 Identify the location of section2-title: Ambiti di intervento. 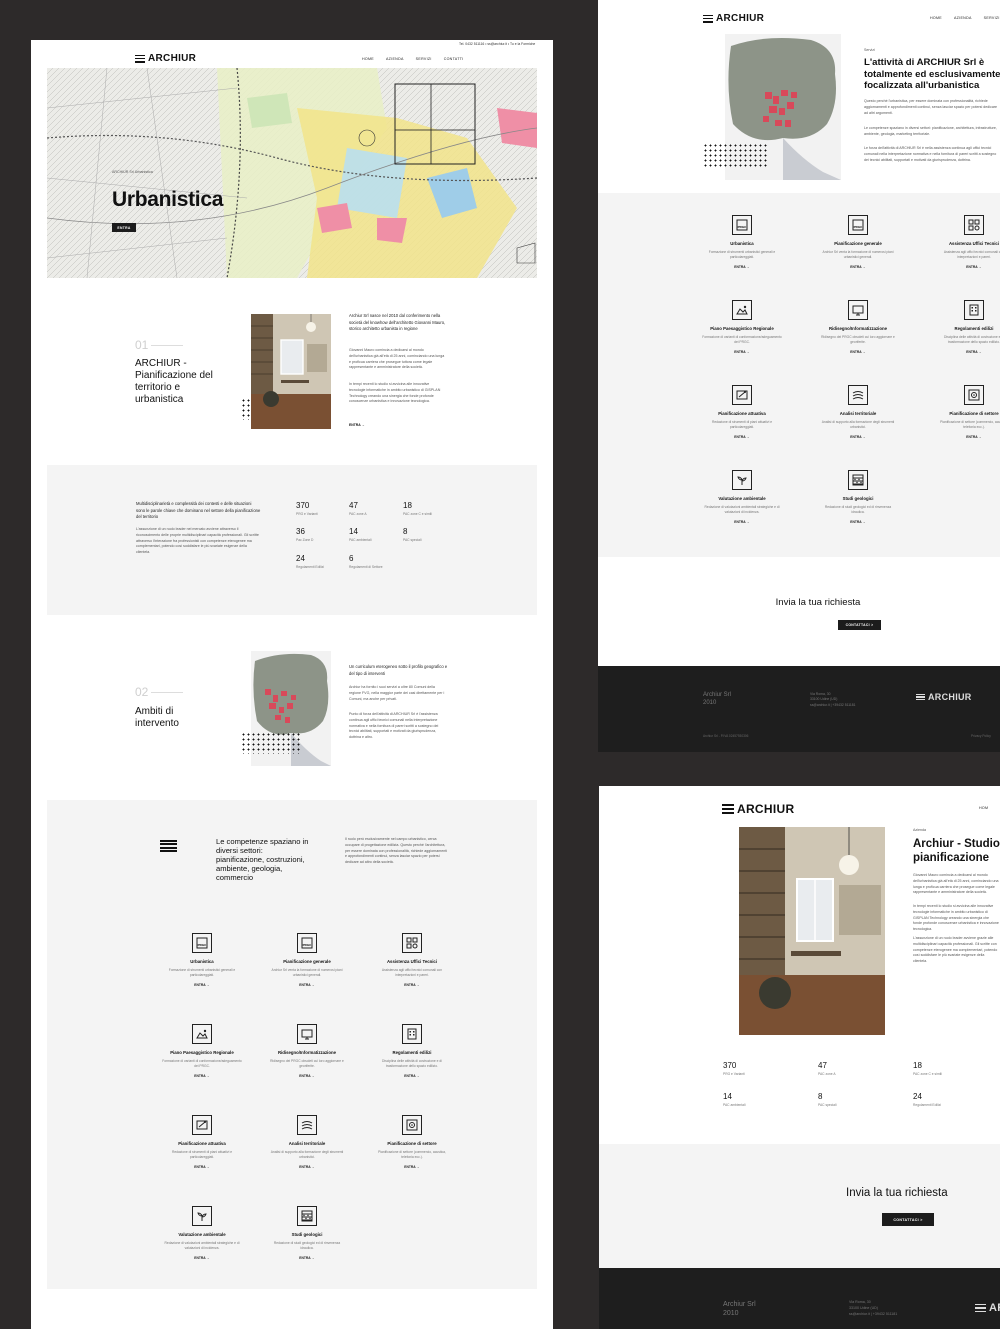
(157, 717).